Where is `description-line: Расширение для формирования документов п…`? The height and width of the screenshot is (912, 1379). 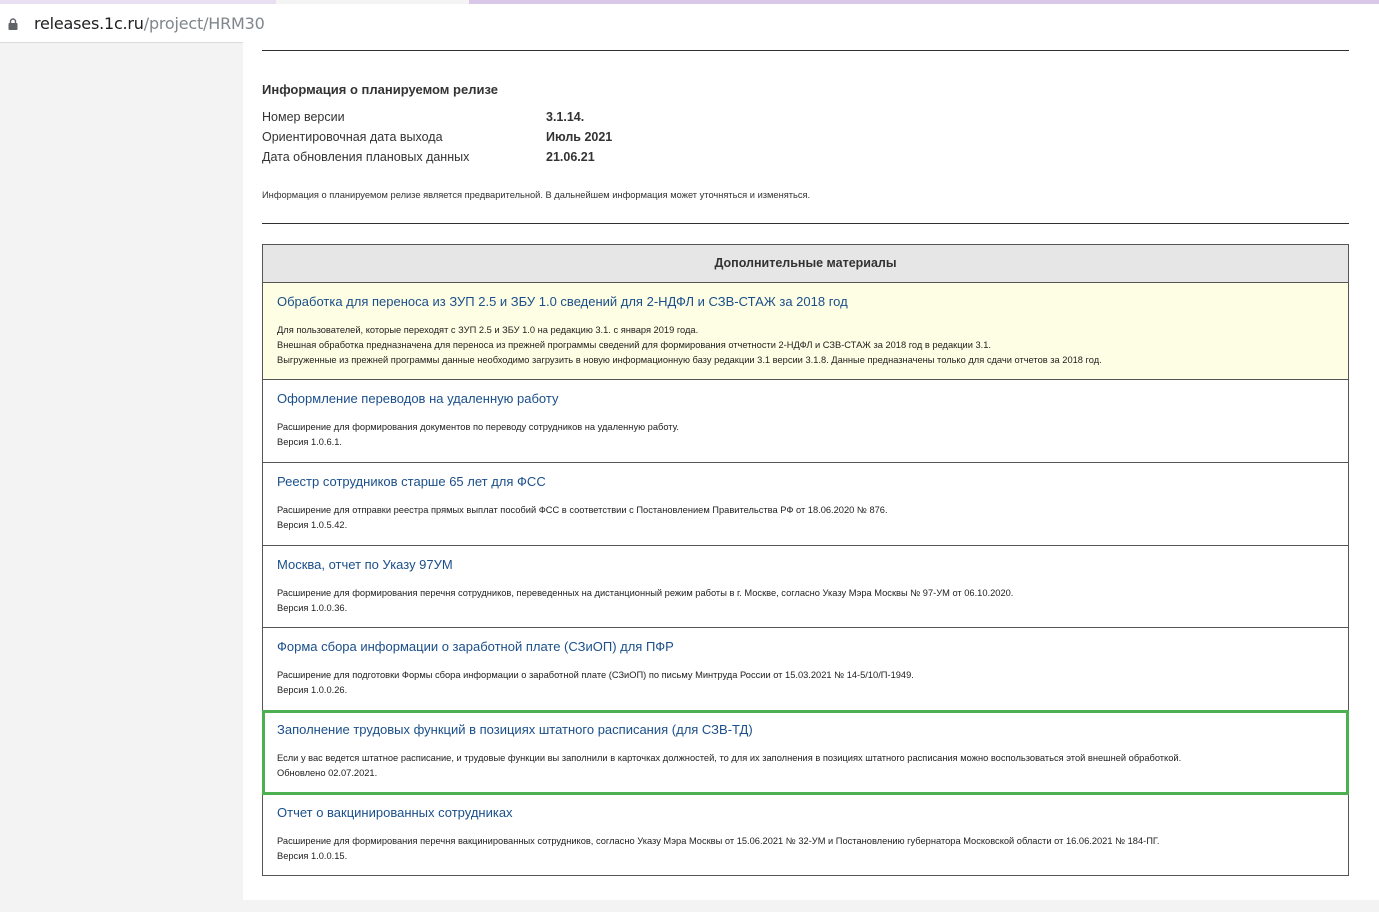
description-line: Расширение для формирования документов п… is located at coordinates (478, 427).